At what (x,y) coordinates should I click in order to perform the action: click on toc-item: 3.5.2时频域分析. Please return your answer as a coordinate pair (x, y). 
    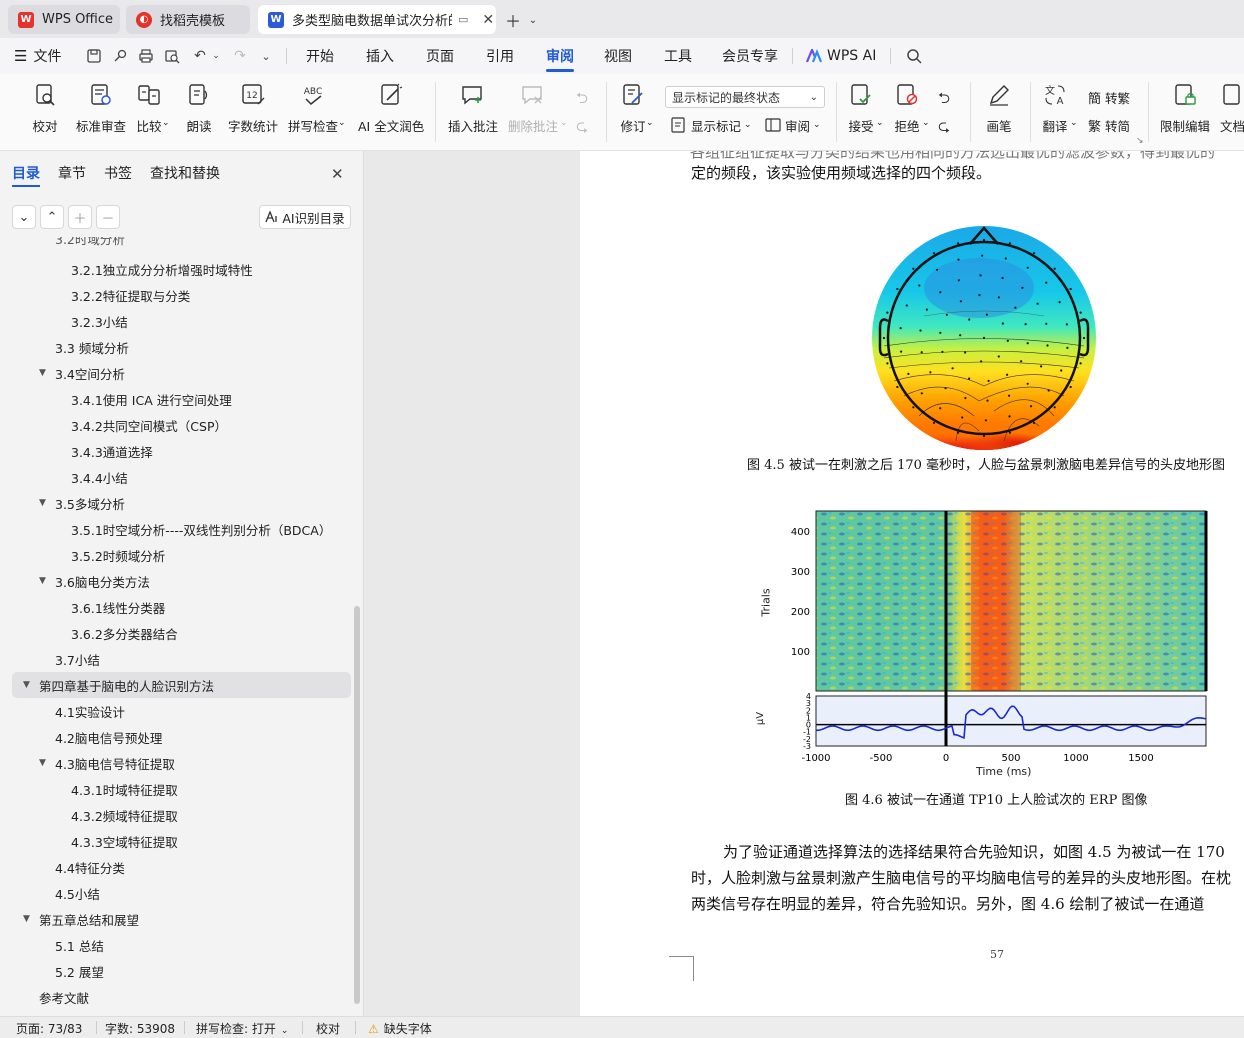
    Looking at the image, I should click on (176, 555).